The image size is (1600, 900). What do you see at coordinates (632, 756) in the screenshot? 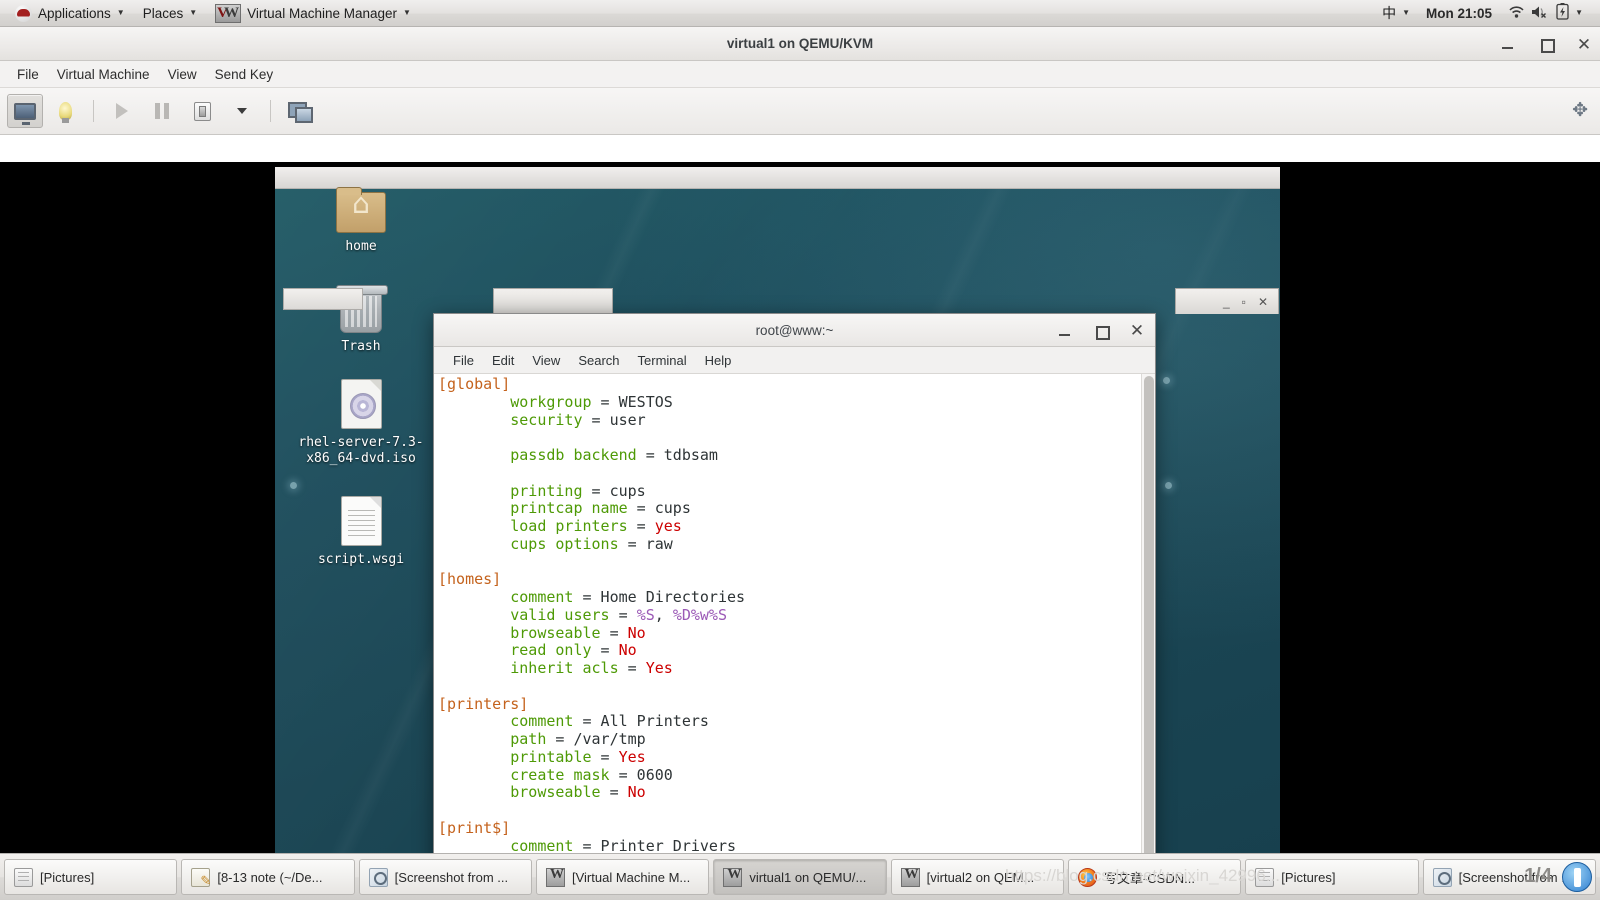
I see `vim-token: Yes` at bounding box center [632, 756].